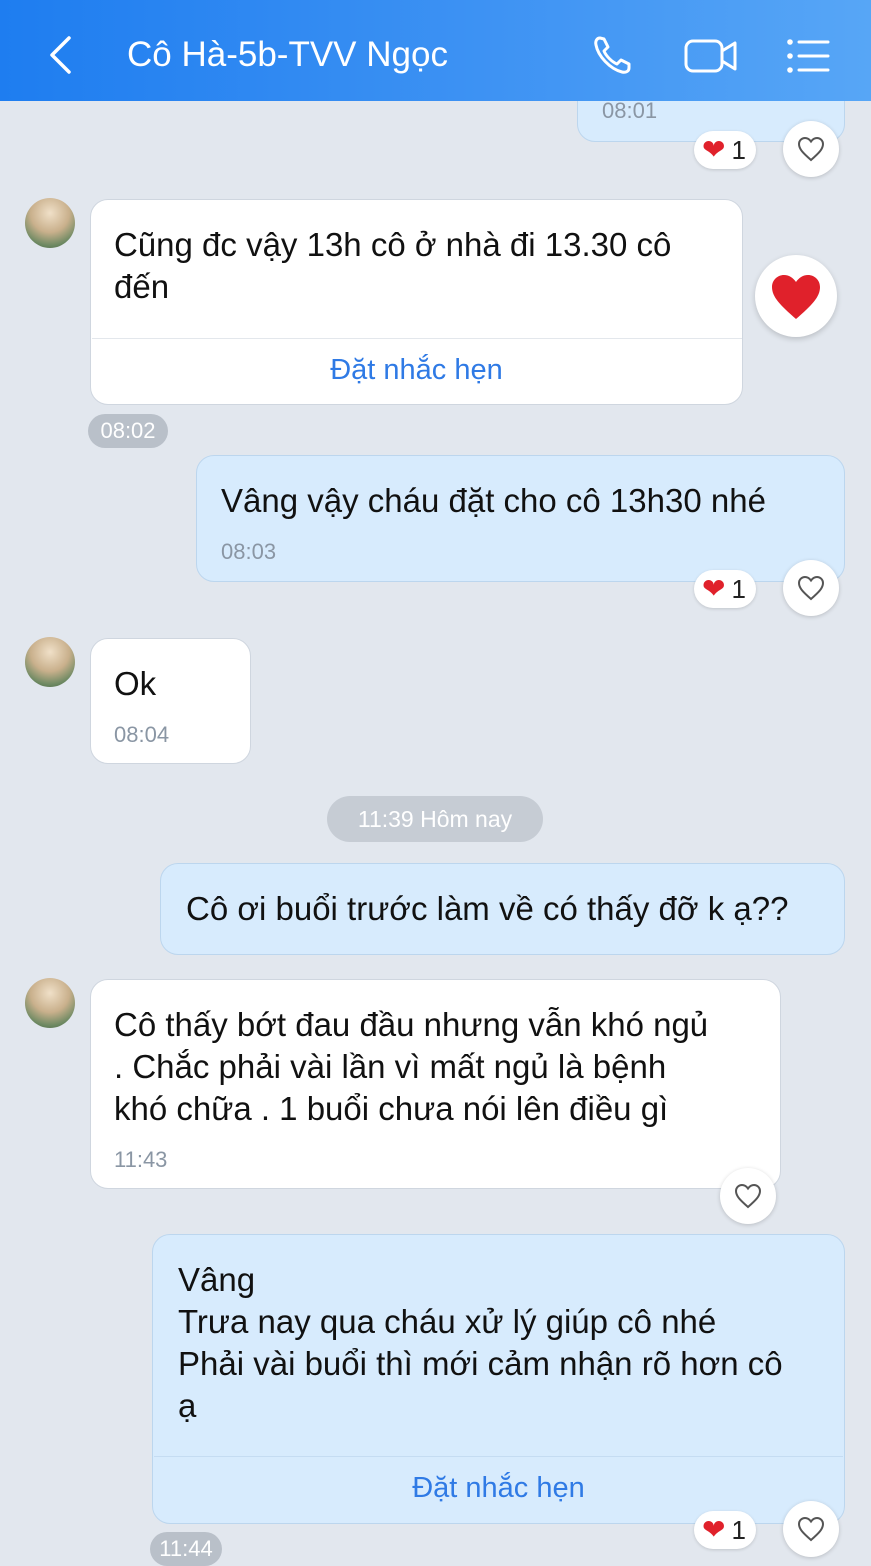 This screenshot has width=871, height=1566. I want to click on reaction-button, so click(796, 296).